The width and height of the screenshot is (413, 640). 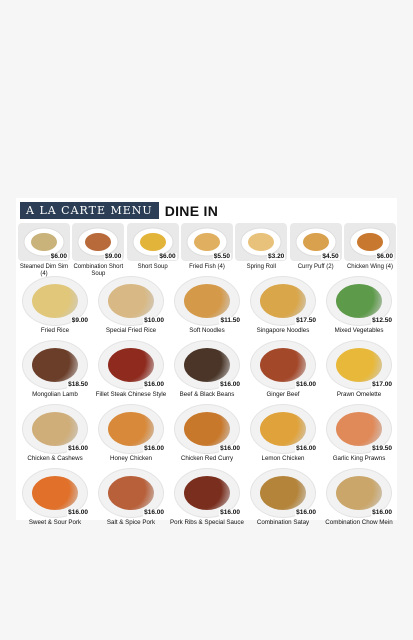 I want to click on menu-header: A LA CARTE MENU DINE IN, so click(x=119, y=210).